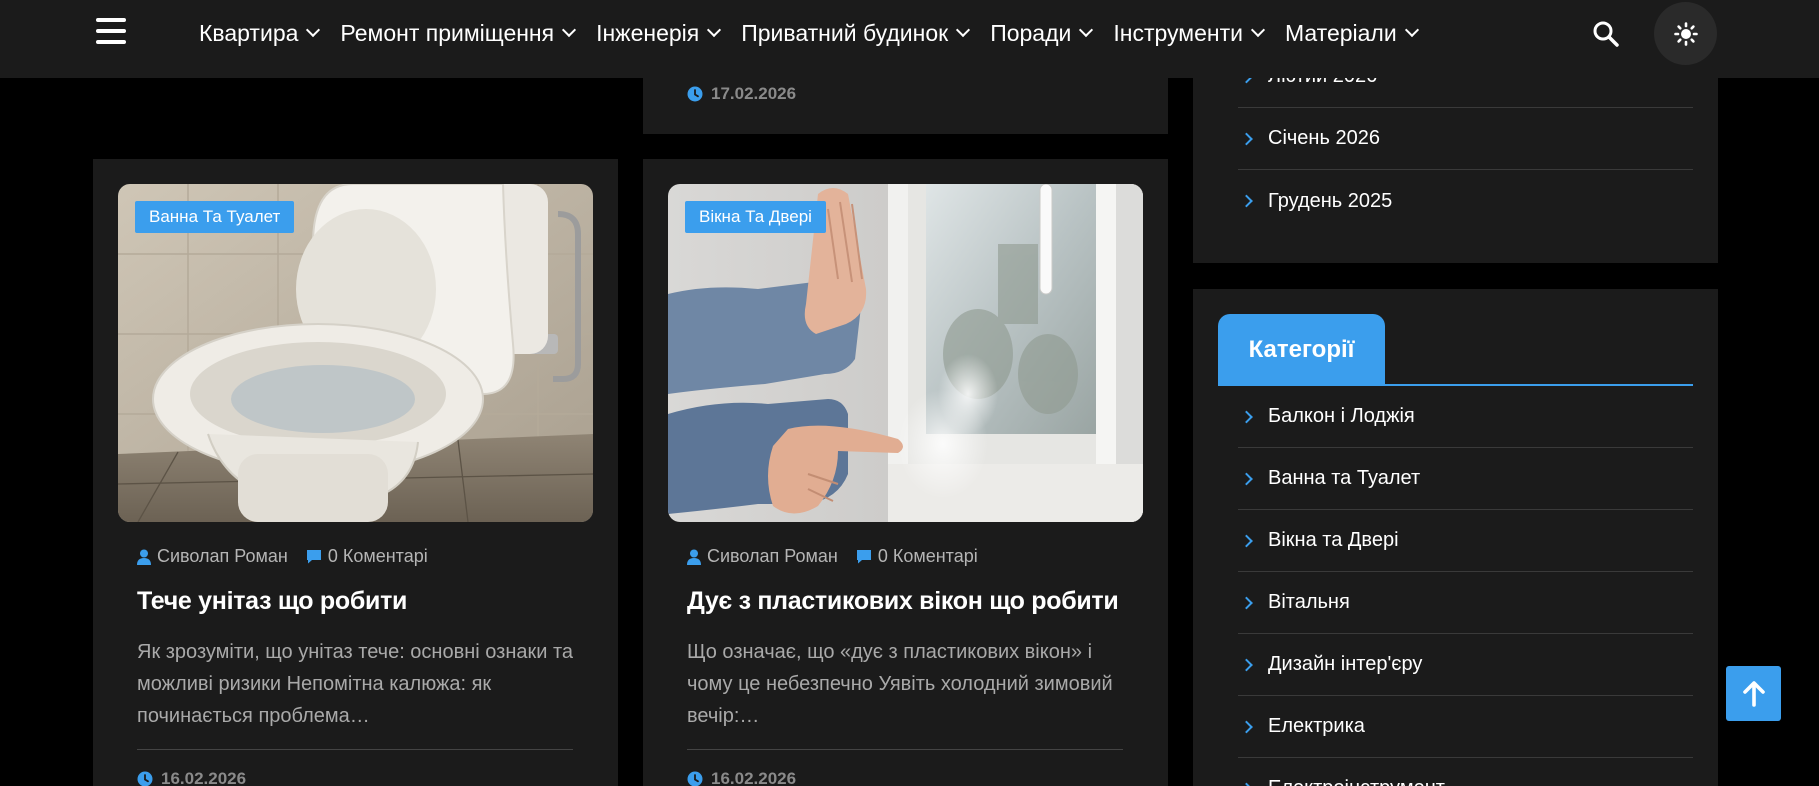 This screenshot has width=1819, height=786. I want to click on post-date: 17.02.2026, so click(741, 94).